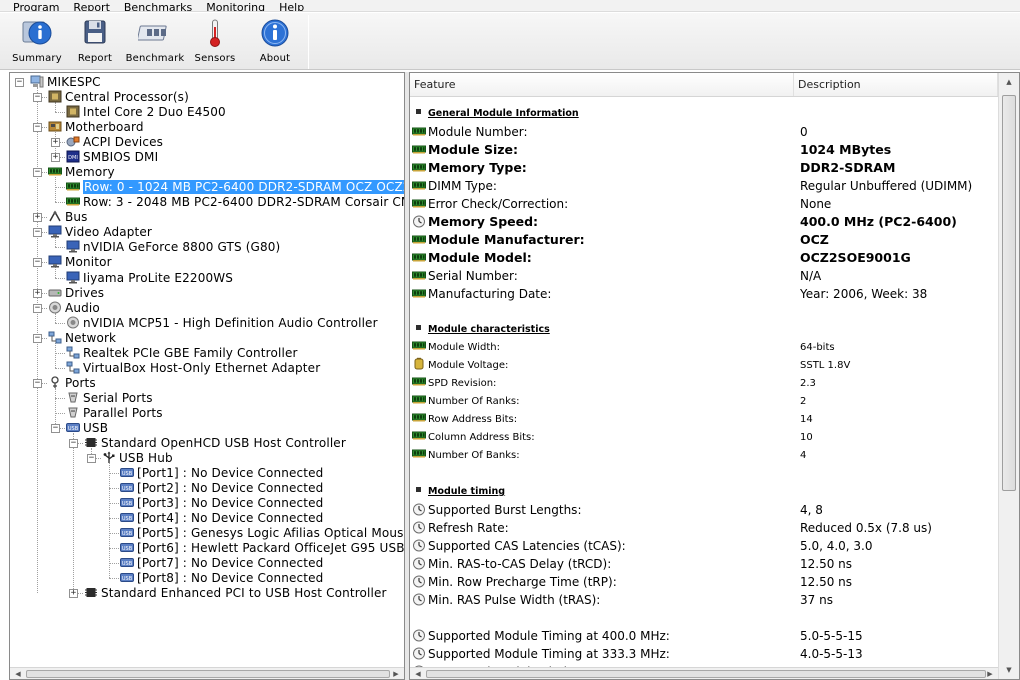 This screenshot has width=1020, height=680. I want to click on tree-item: Realtek PCIe GBE Family Controller, so click(182, 353).